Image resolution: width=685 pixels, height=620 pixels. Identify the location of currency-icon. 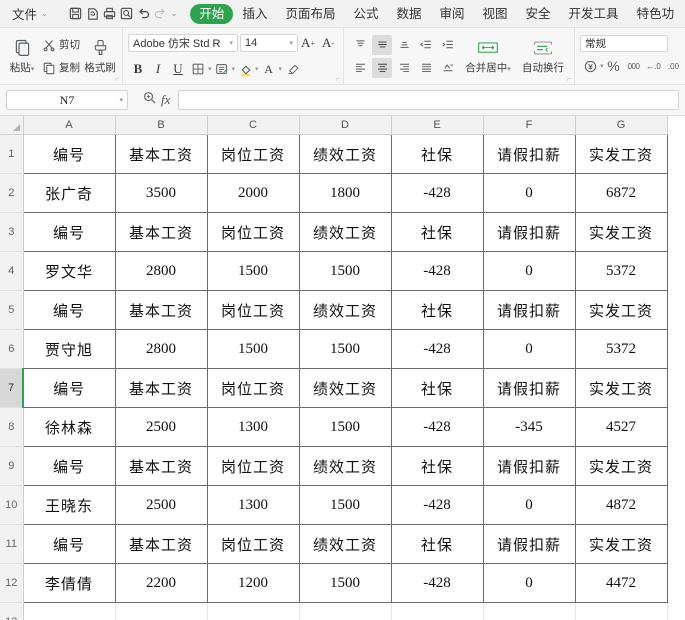
(590, 66).